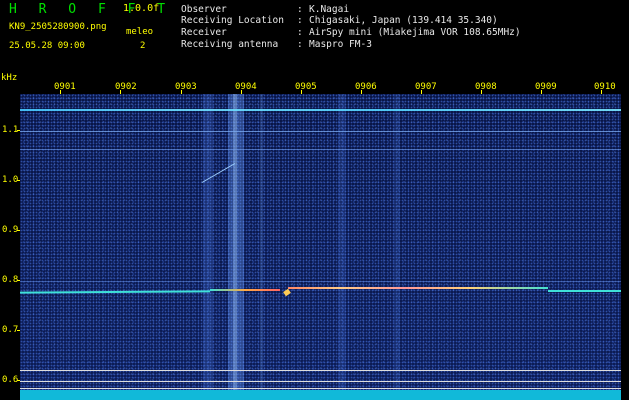 This screenshot has height=400, width=629. What do you see at coordinates (10, 230) in the screenshot?
I see `y-tick-label: 0.9` at bounding box center [10, 230].